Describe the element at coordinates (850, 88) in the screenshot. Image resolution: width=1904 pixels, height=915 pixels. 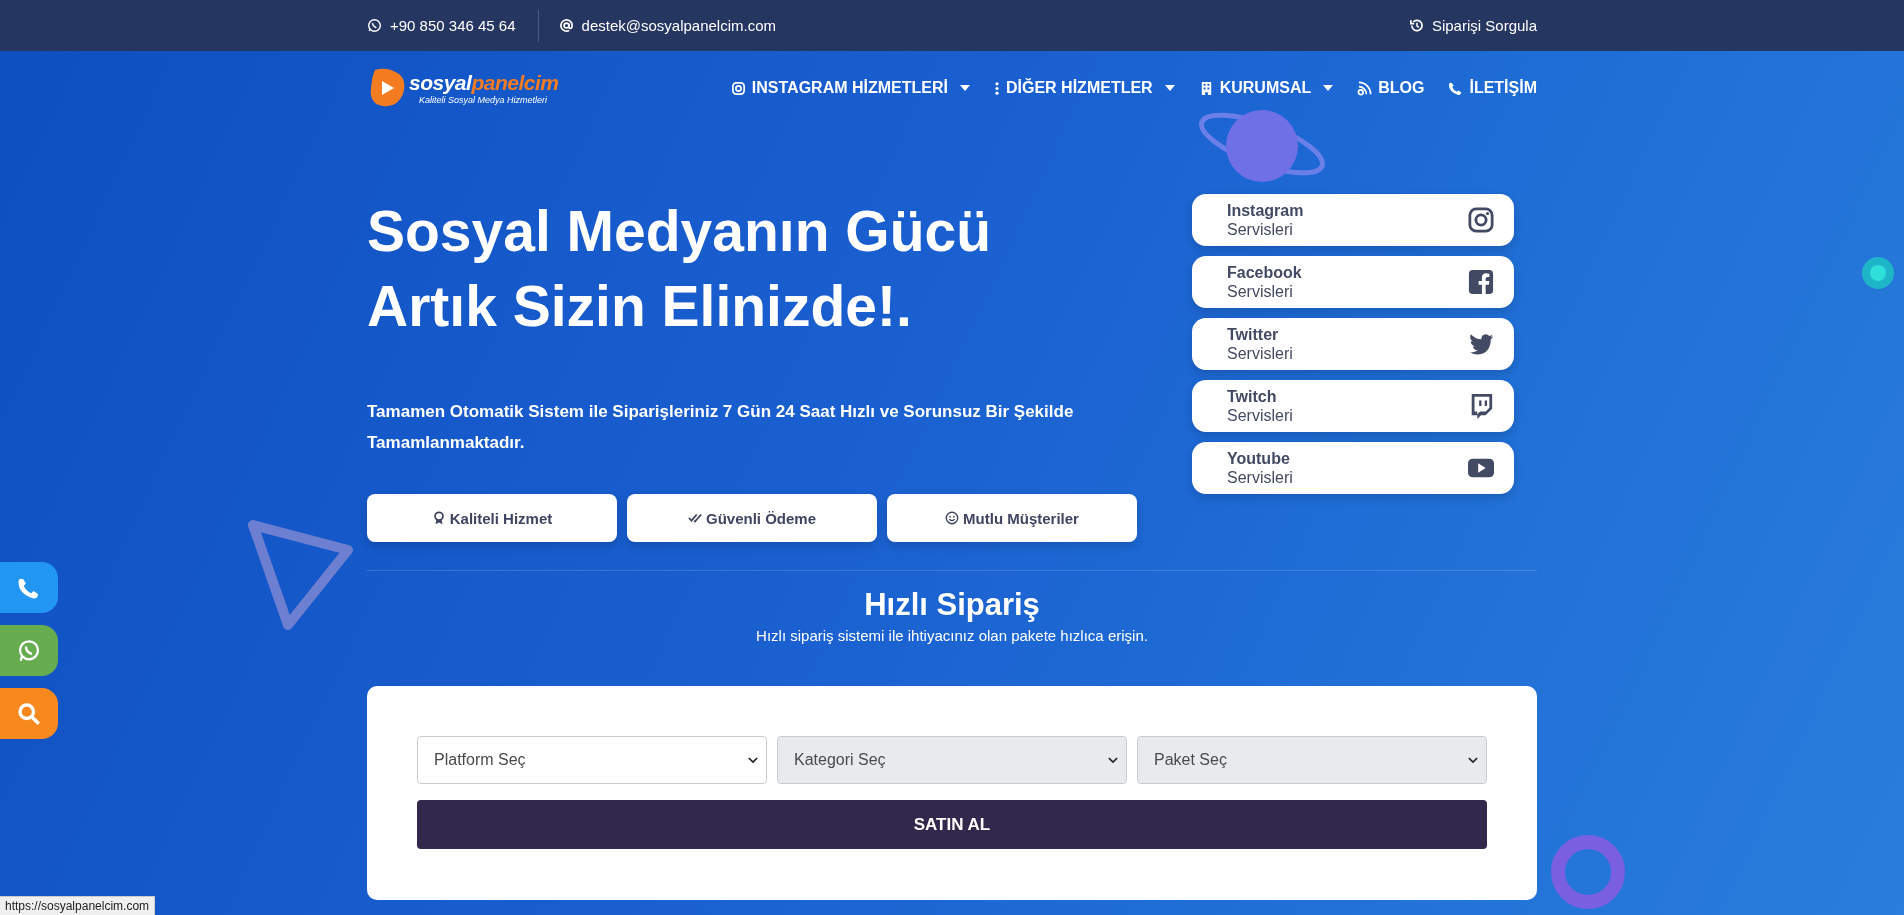
I see `nav-link: INSTAGRAM HİZMETLERİ` at that location.